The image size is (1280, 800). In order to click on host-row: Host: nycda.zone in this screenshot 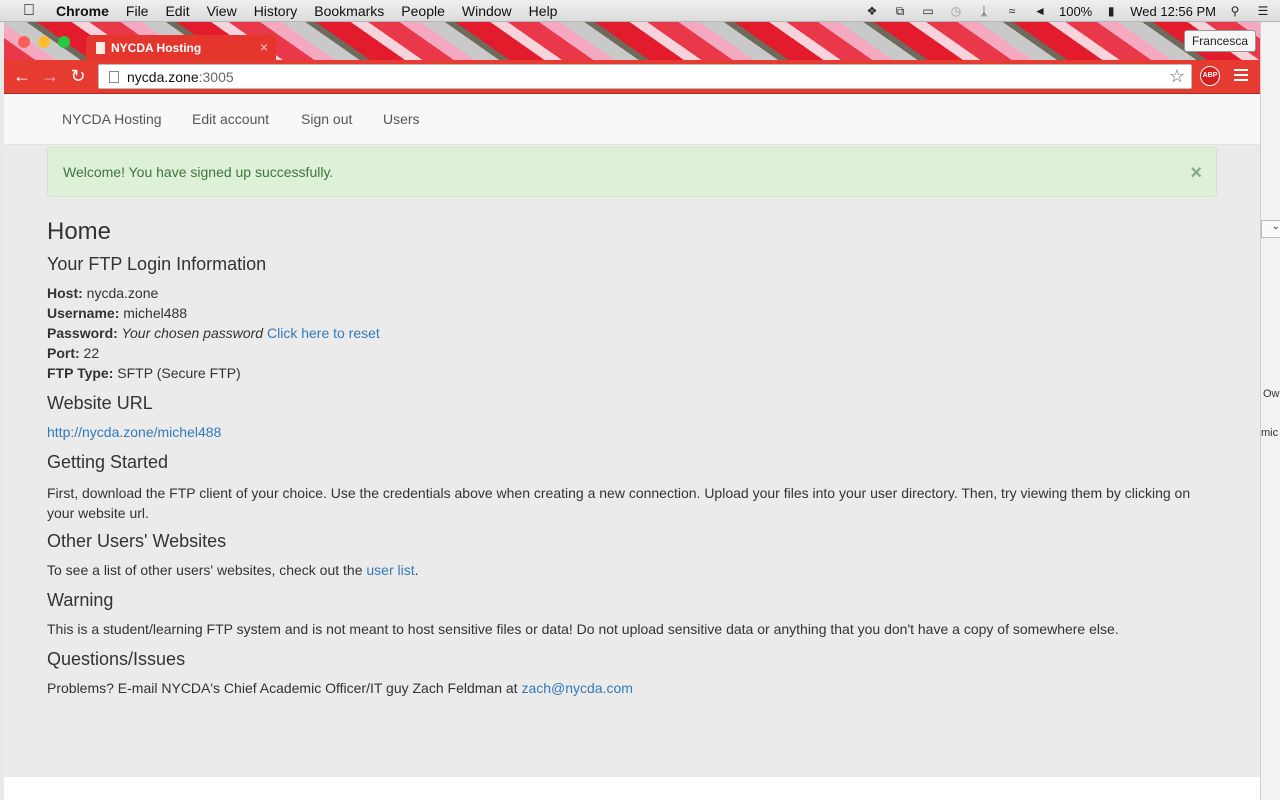, I will do `click(102, 293)`.